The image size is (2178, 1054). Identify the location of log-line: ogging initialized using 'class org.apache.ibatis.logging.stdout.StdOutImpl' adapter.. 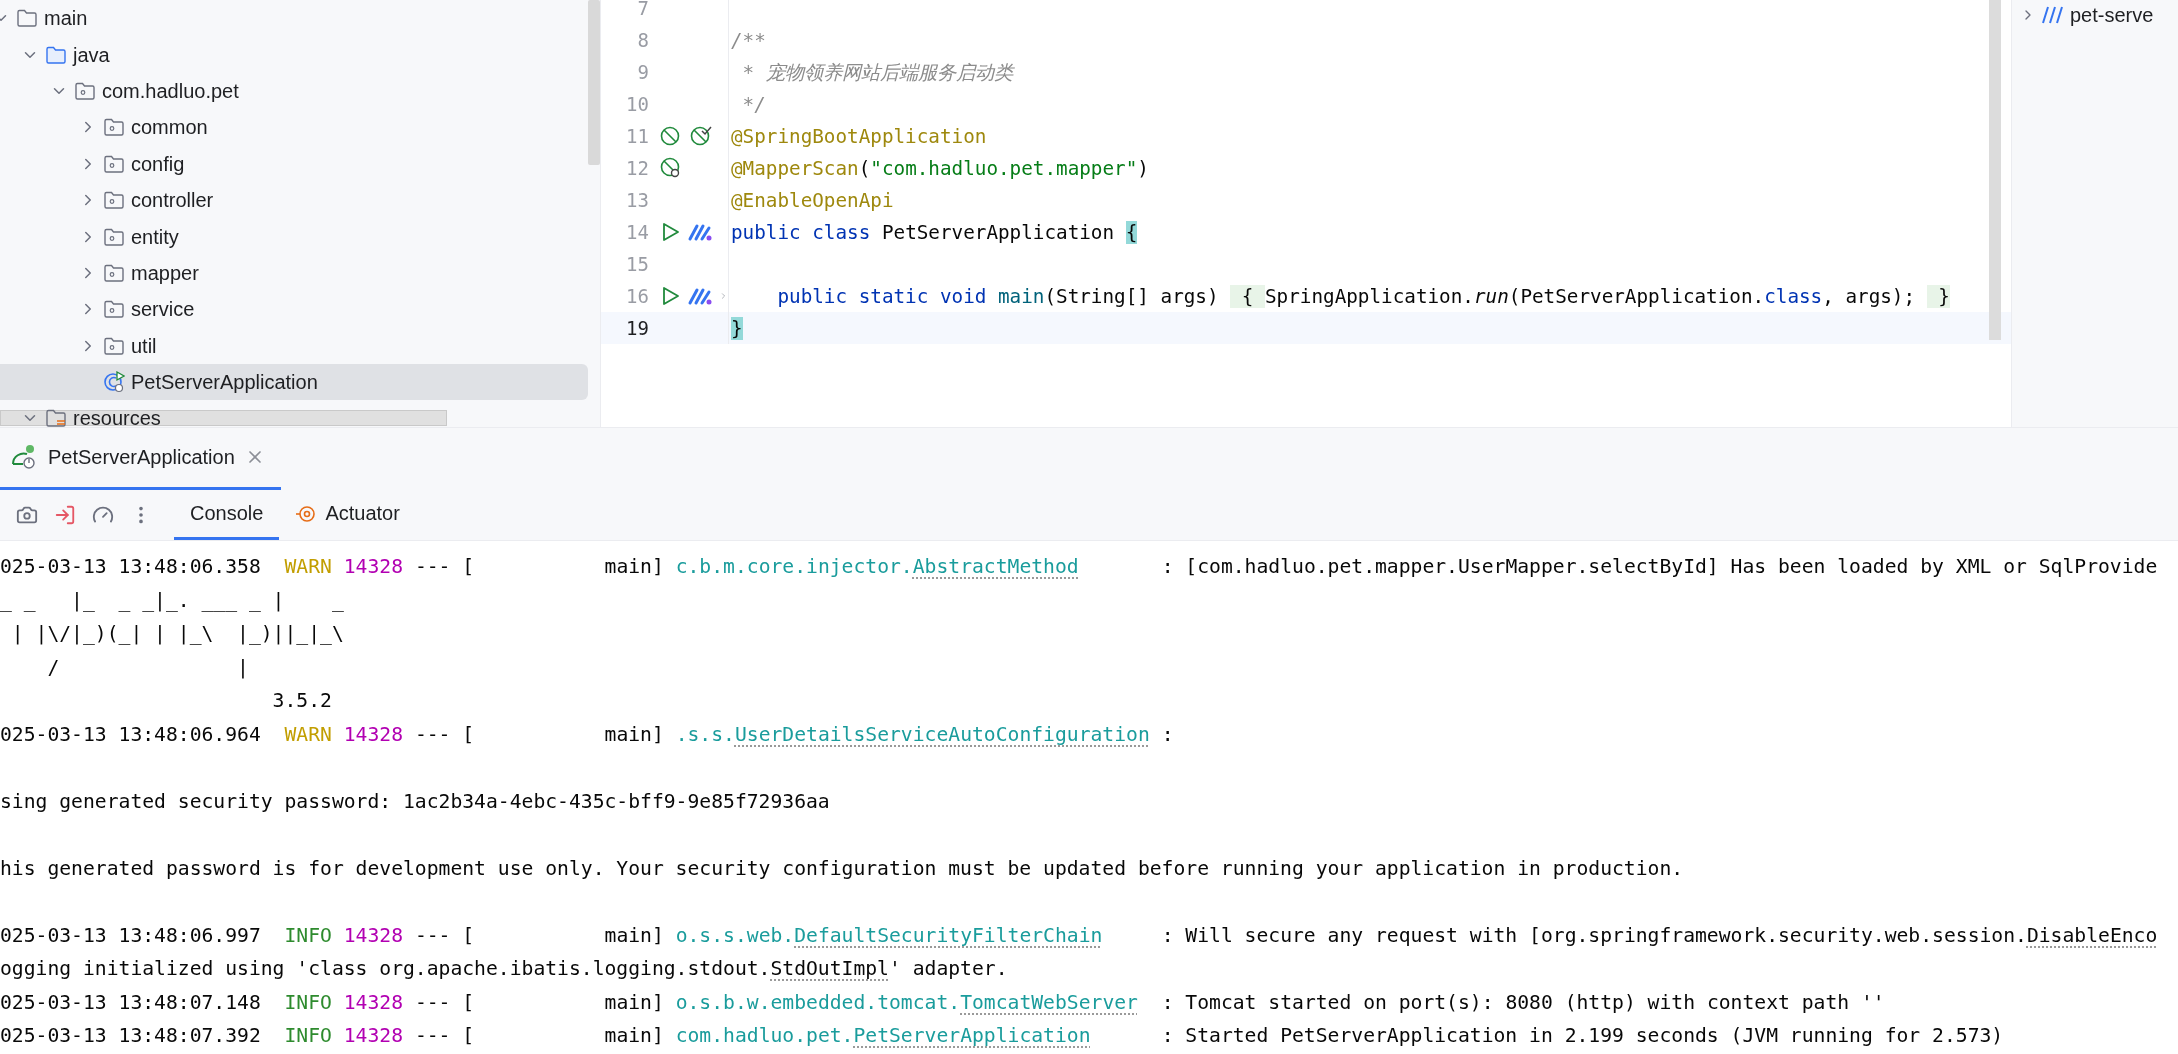
(504, 969).